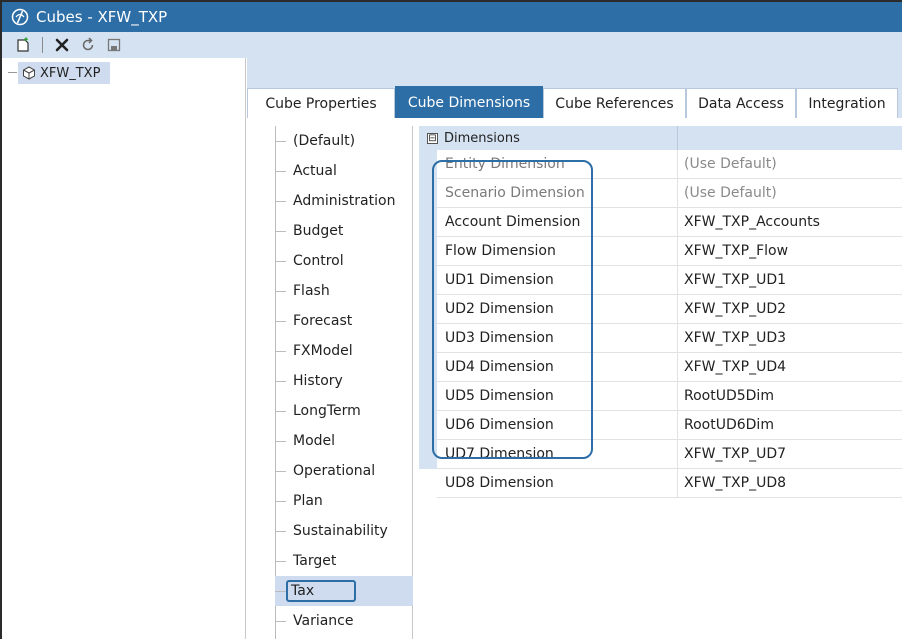  What do you see at coordinates (789, 396) in the screenshot?
I see `grid-row-value: RootUD5Dim` at bounding box center [789, 396].